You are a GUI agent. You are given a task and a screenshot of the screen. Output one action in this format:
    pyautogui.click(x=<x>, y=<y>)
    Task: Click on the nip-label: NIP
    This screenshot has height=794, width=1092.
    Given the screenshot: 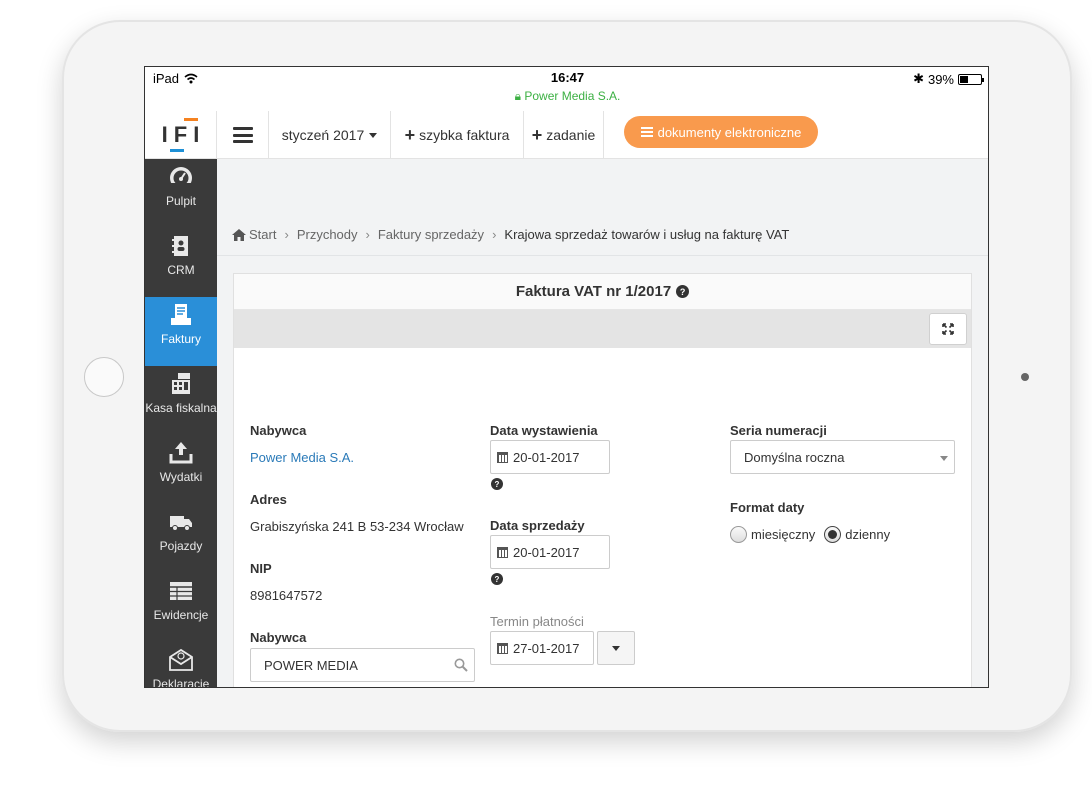 What is the action you would take?
    pyautogui.click(x=261, y=568)
    